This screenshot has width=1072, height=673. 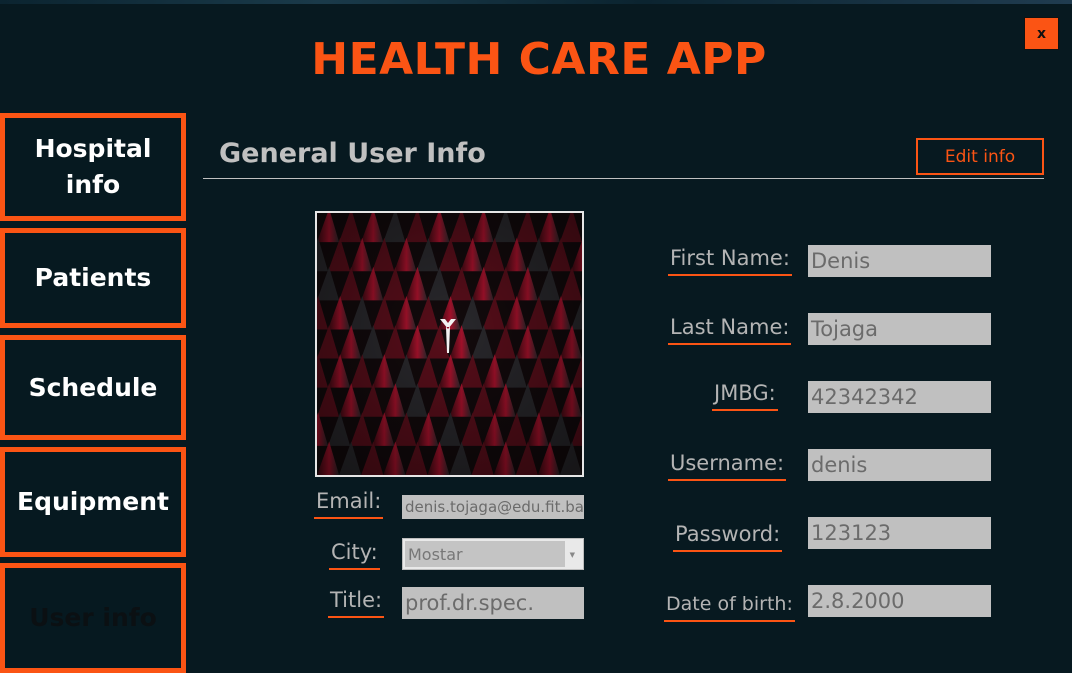 I want to click on sidebar-item-label: Equipment, so click(x=93, y=501).